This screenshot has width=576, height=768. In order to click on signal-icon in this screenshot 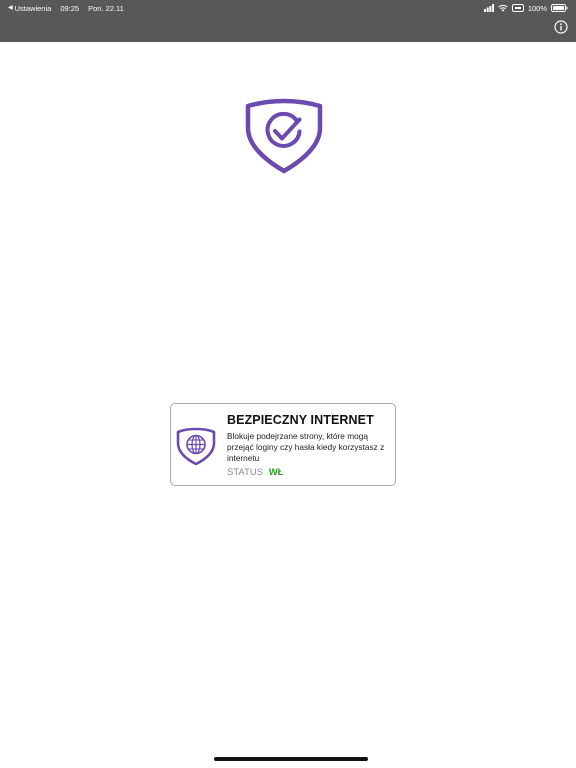, I will do `click(488, 8)`.